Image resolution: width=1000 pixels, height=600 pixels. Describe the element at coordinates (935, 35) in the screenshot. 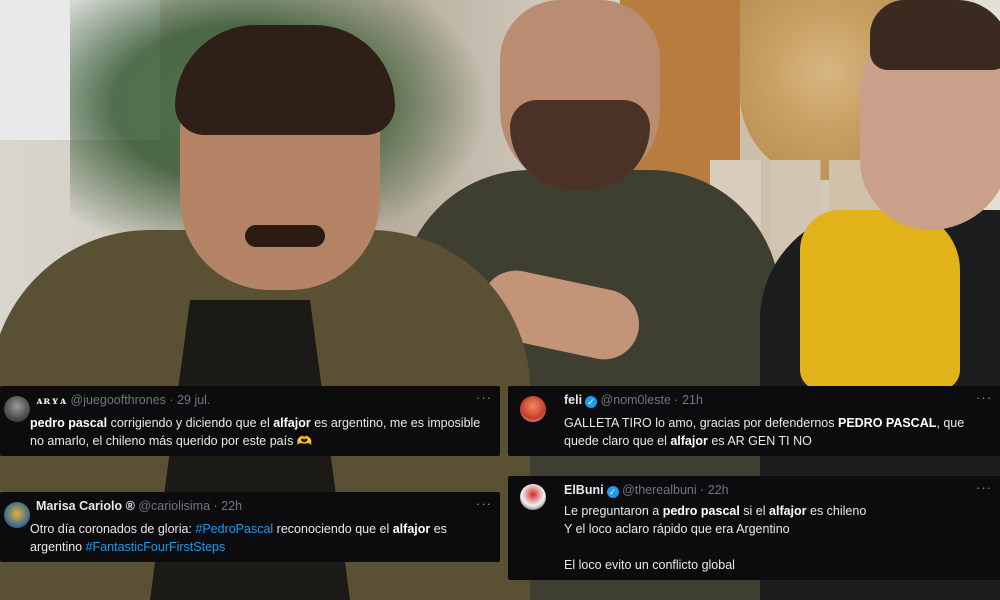

I see `person-right-hair` at that location.